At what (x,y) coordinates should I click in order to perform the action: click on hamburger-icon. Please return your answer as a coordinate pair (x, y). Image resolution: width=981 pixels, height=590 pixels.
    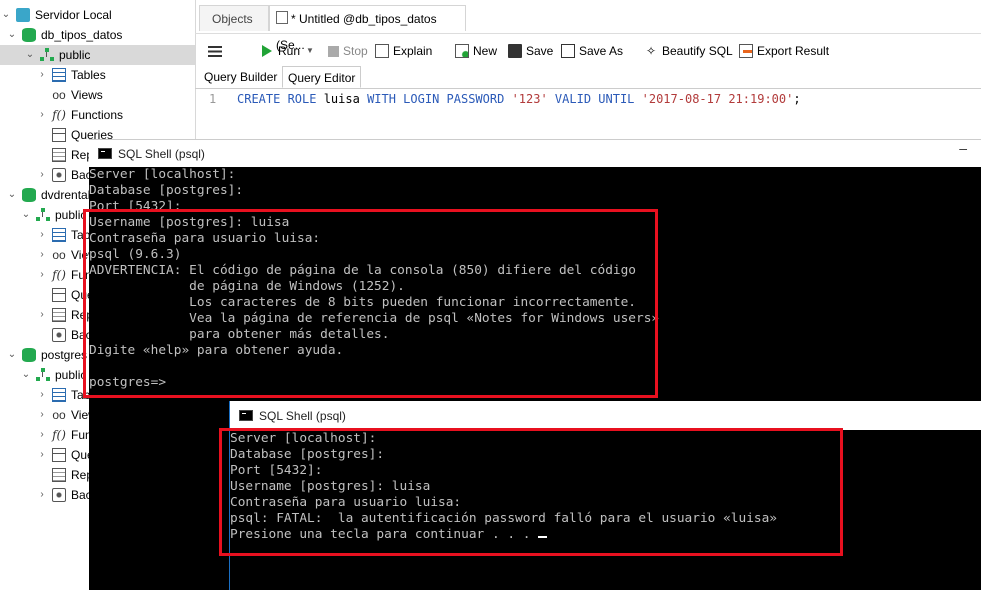
    Looking at the image, I should click on (215, 51).